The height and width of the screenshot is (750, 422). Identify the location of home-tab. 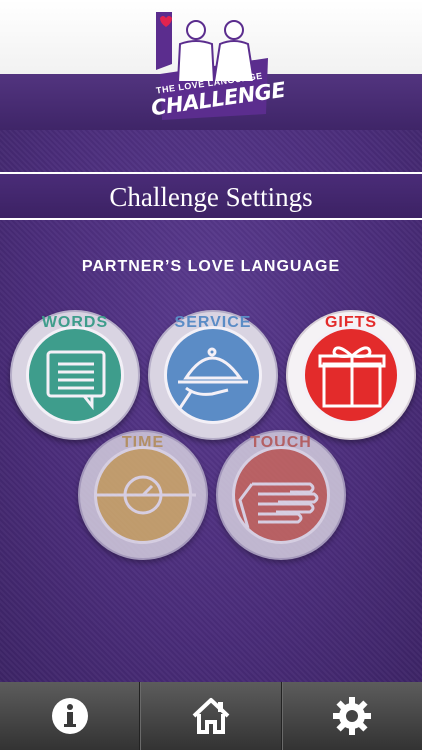
(211, 716).